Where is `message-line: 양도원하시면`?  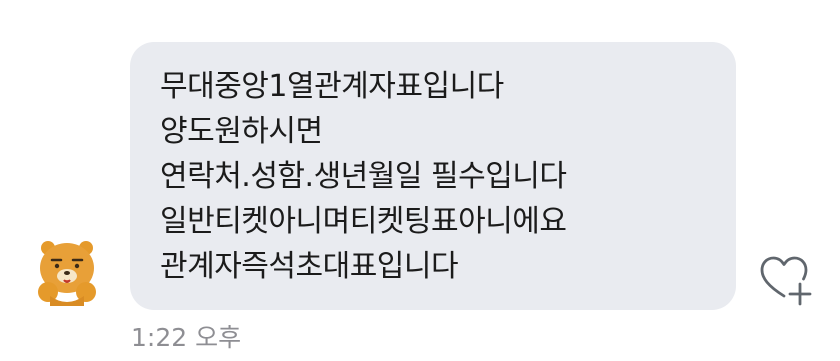 message-line: 양도원하시면 is located at coordinates (241, 131).